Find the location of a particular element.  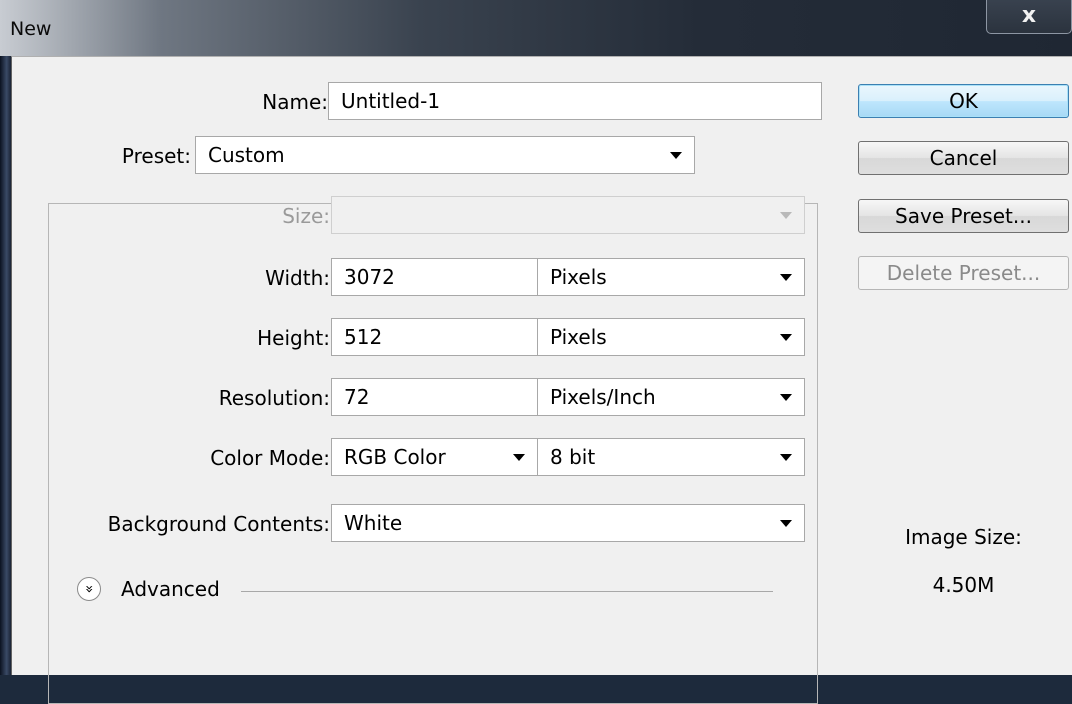

close-button: x is located at coordinates (1029, 17).